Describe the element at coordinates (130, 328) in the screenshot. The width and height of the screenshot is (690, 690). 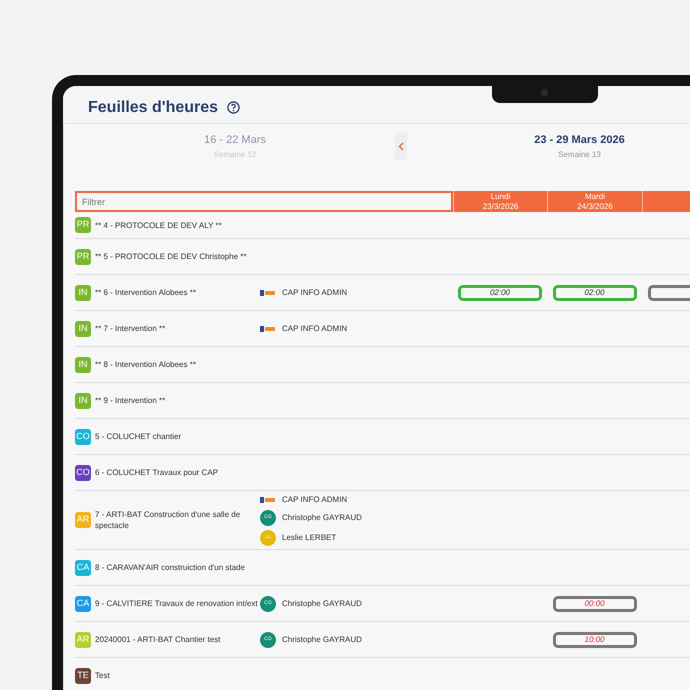
I see `project-name: ** 7 - Intervention **` at that location.